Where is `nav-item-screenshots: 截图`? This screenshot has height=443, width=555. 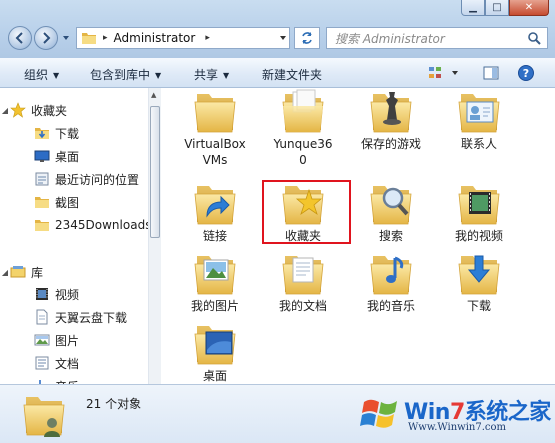 nav-item-screenshots: 截图 is located at coordinates (97, 202).